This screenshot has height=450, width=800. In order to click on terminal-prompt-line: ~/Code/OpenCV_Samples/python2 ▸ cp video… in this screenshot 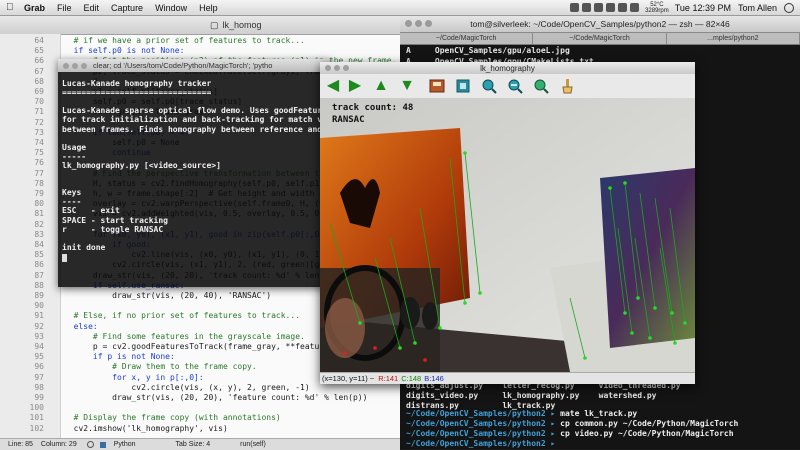, I will do `click(570, 433)`.